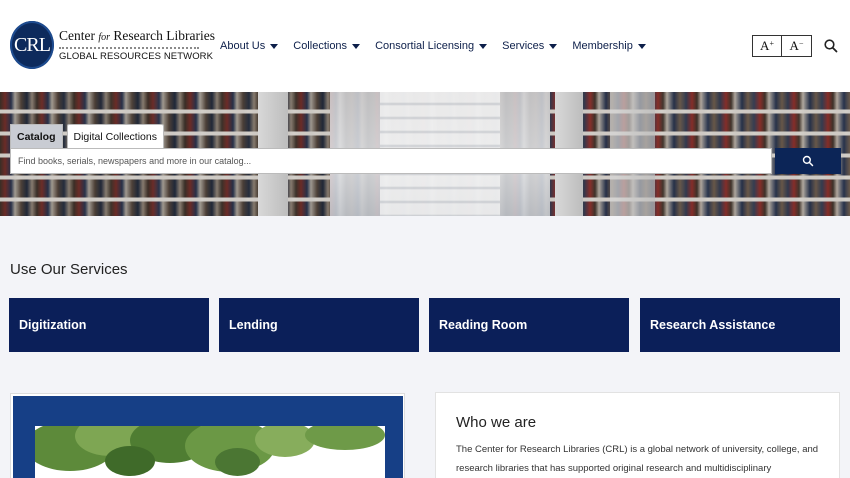 The width and height of the screenshot is (850, 478). I want to click on font-increase-letter: A, so click(765, 45).